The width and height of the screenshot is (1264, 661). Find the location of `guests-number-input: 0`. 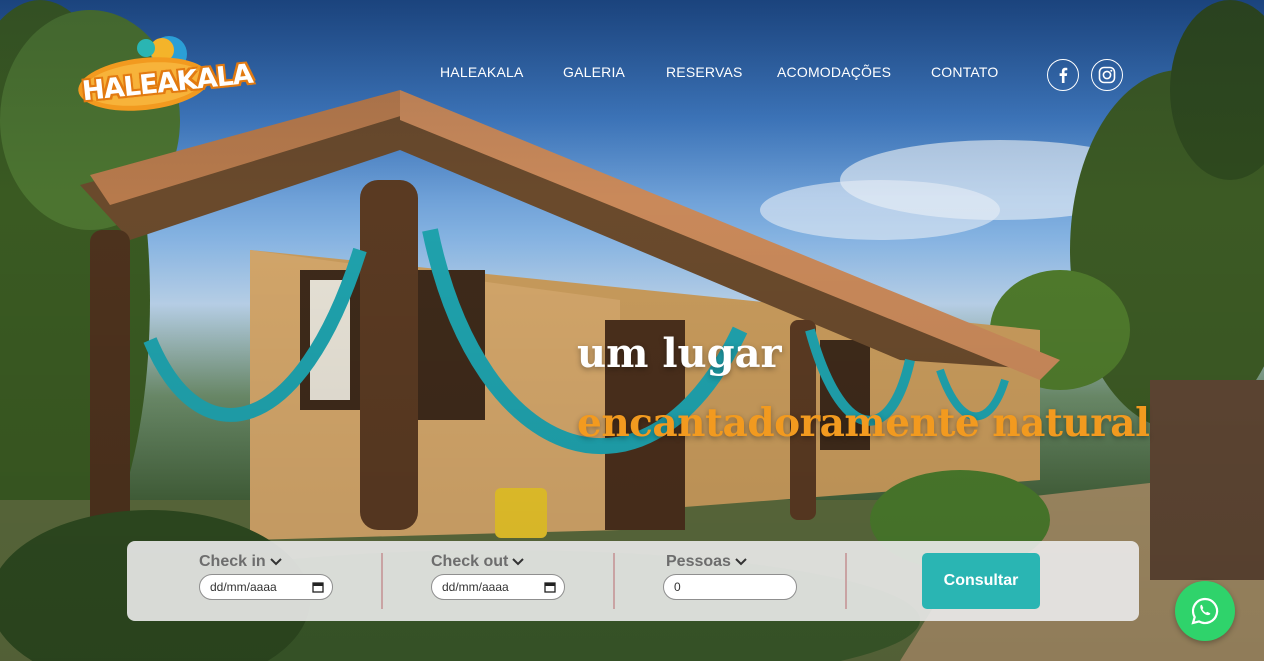

guests-number-input: 0 is located at coordinates (730, 587).